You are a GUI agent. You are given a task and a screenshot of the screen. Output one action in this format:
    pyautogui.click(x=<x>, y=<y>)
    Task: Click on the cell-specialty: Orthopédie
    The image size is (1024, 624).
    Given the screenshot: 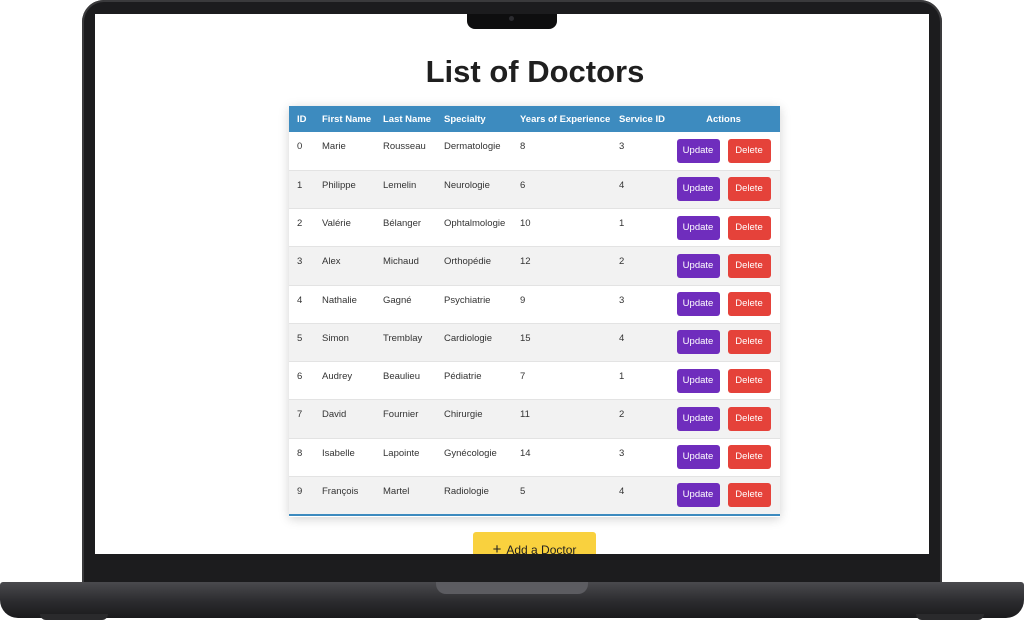 What is the action you would take?
    pyautogui.click(x=468, y=262)
    